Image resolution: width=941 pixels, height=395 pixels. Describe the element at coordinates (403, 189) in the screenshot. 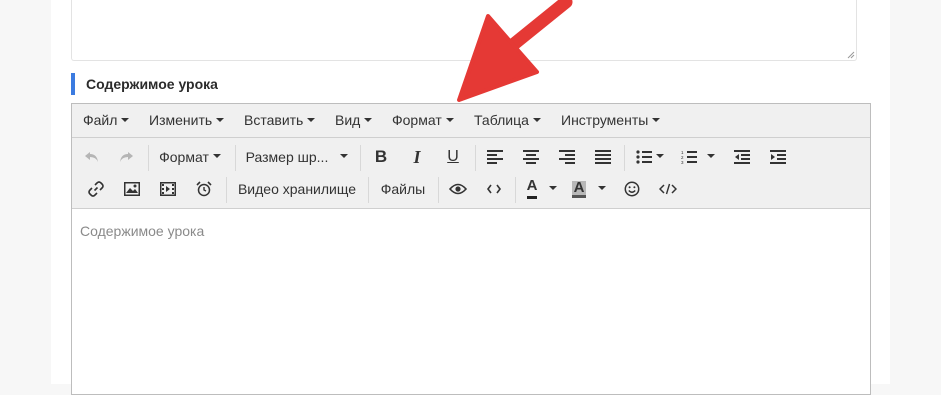

I see `files-button: Файлы` at that location.